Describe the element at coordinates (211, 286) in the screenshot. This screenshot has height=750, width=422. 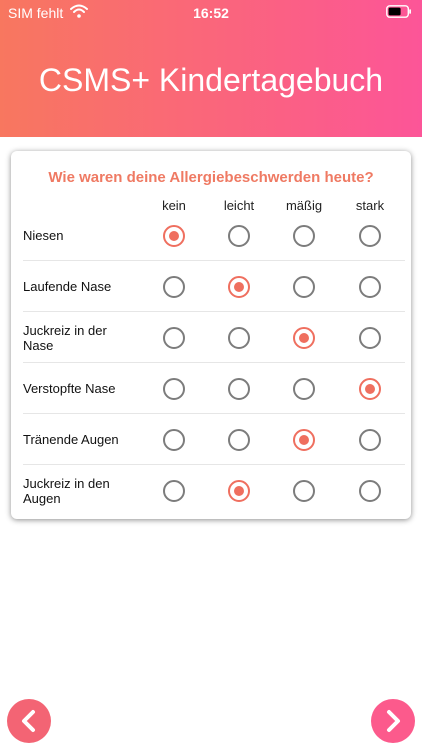
I see `survey-row-laufende-nase: Laufende Nase` at that location.